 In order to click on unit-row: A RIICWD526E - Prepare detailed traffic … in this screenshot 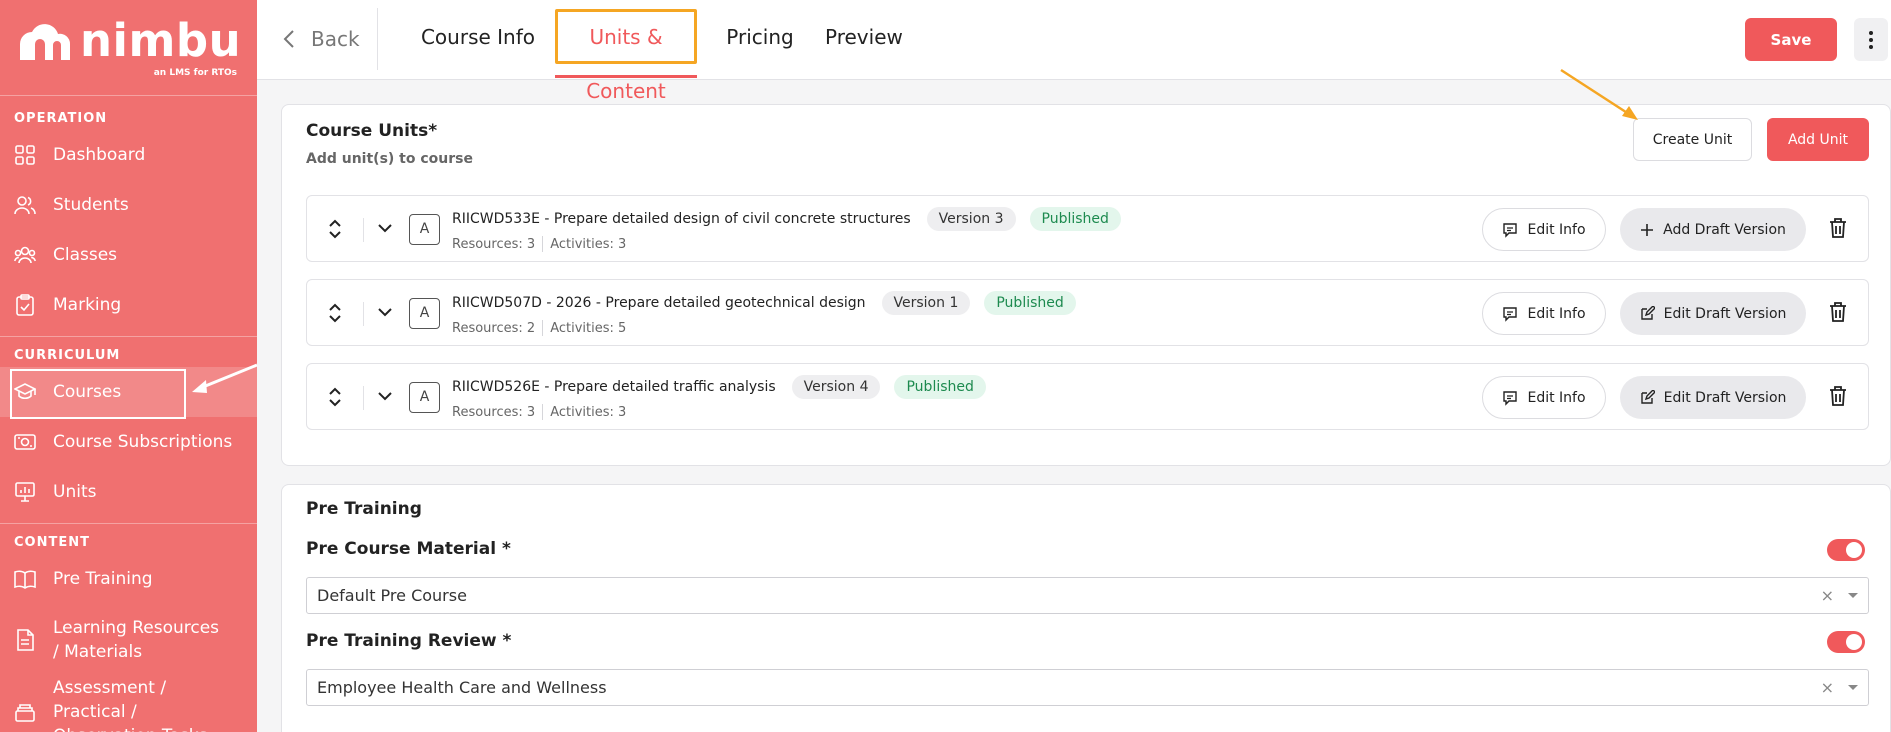, I will do `click(1087, 396)`.